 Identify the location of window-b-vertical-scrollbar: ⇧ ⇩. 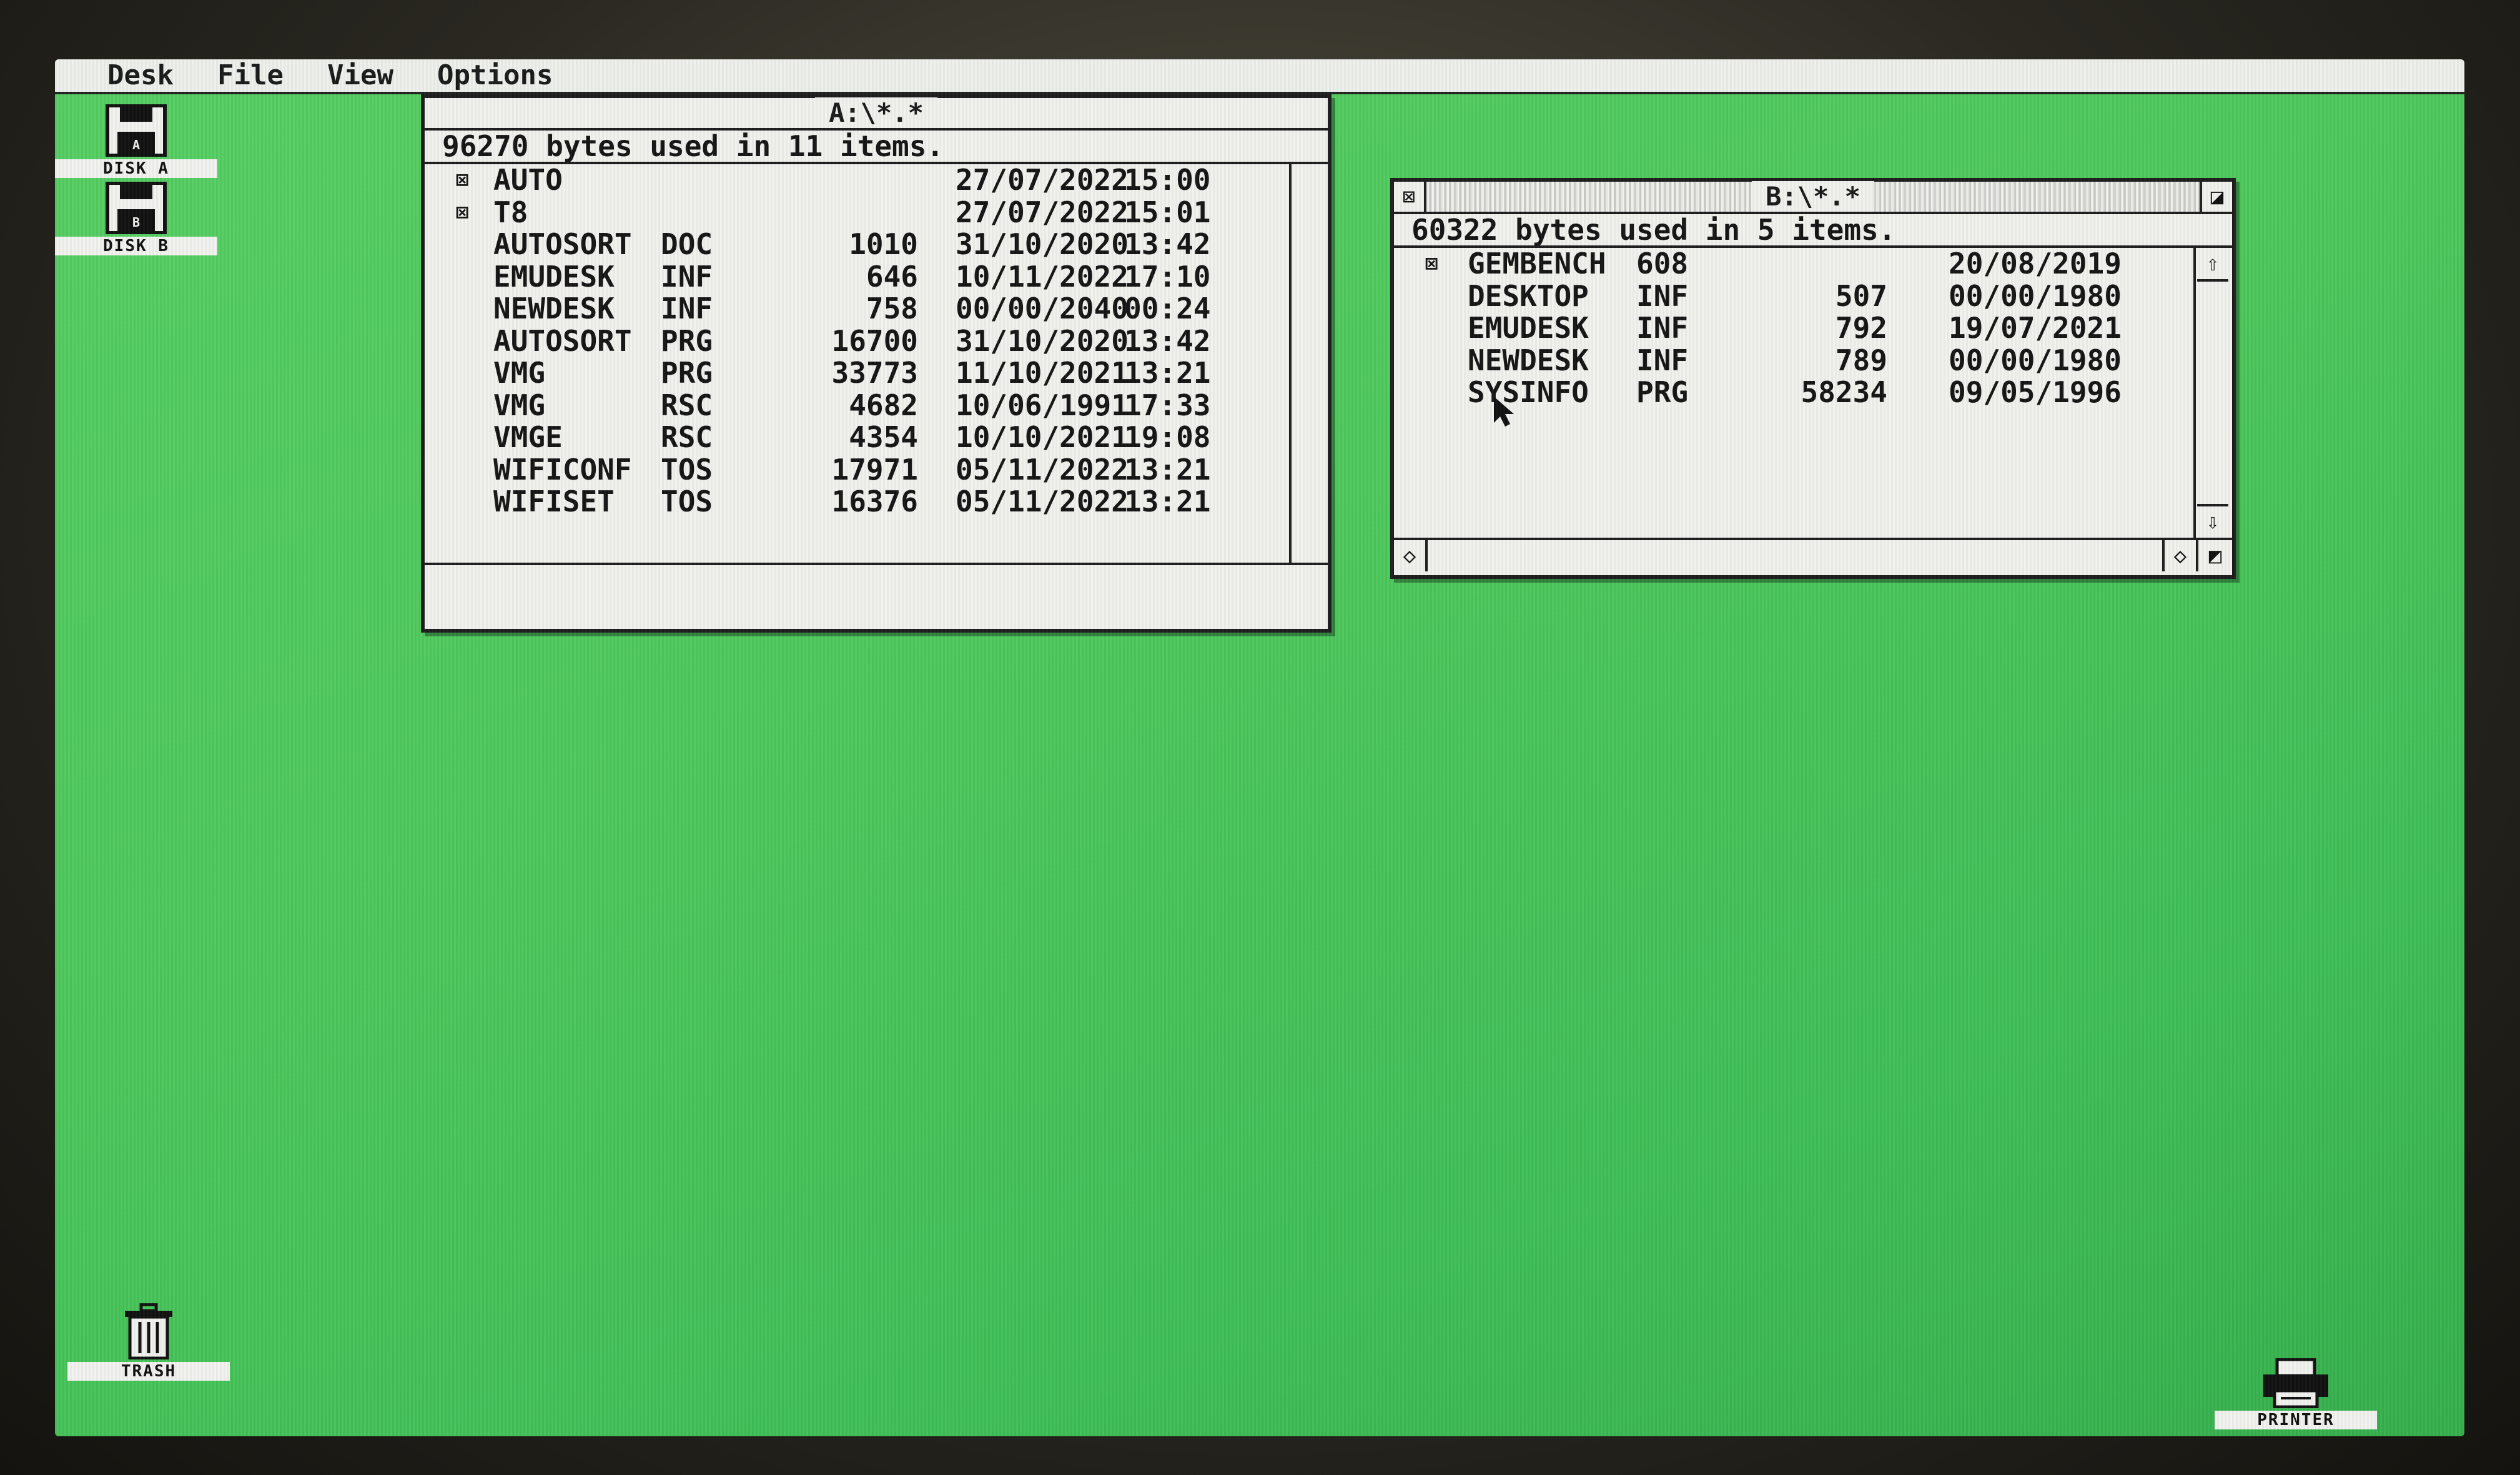
(2213, 393).